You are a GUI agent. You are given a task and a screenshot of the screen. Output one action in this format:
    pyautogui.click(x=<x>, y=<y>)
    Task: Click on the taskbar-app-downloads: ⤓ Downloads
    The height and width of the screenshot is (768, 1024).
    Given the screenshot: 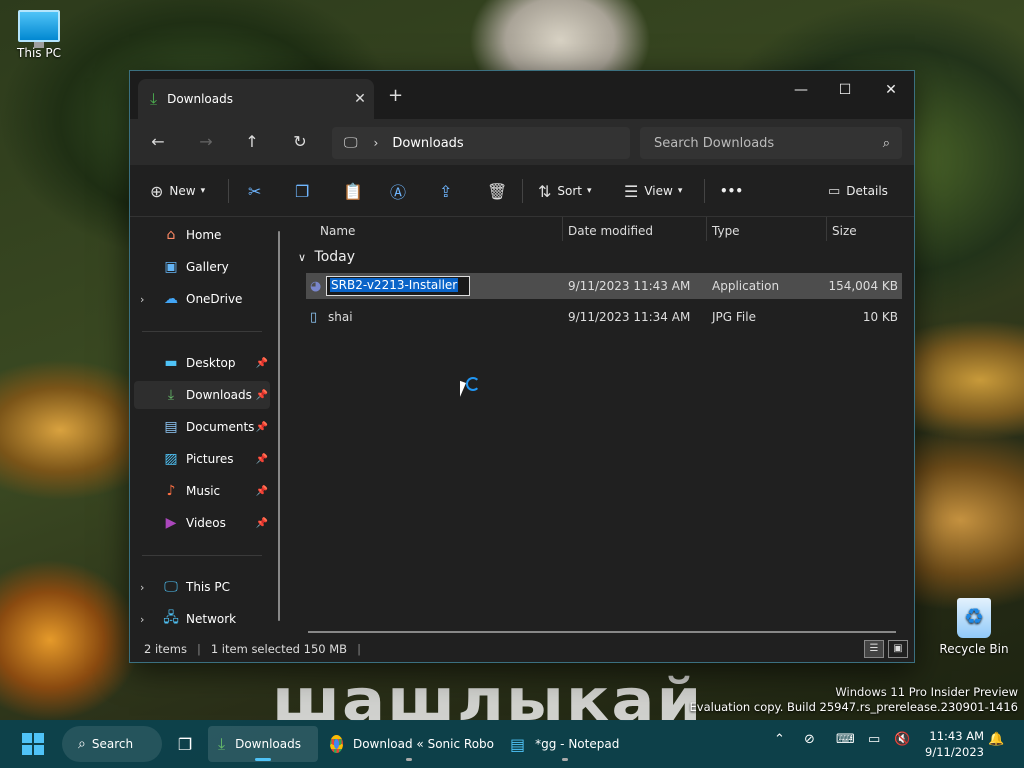 What is the action you would take?
    pyautogui.click(x=263, y=744)
    